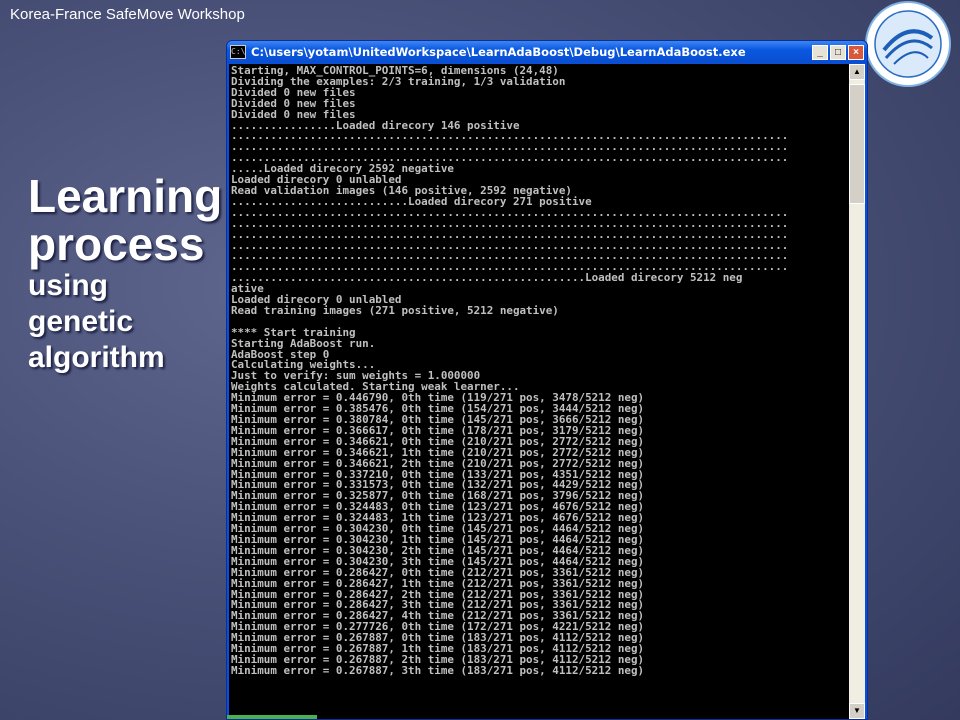  What do you see at coordinates (856, 52) in the screenshot?
I see `close-button: ×` at bounding box center [856, 52].